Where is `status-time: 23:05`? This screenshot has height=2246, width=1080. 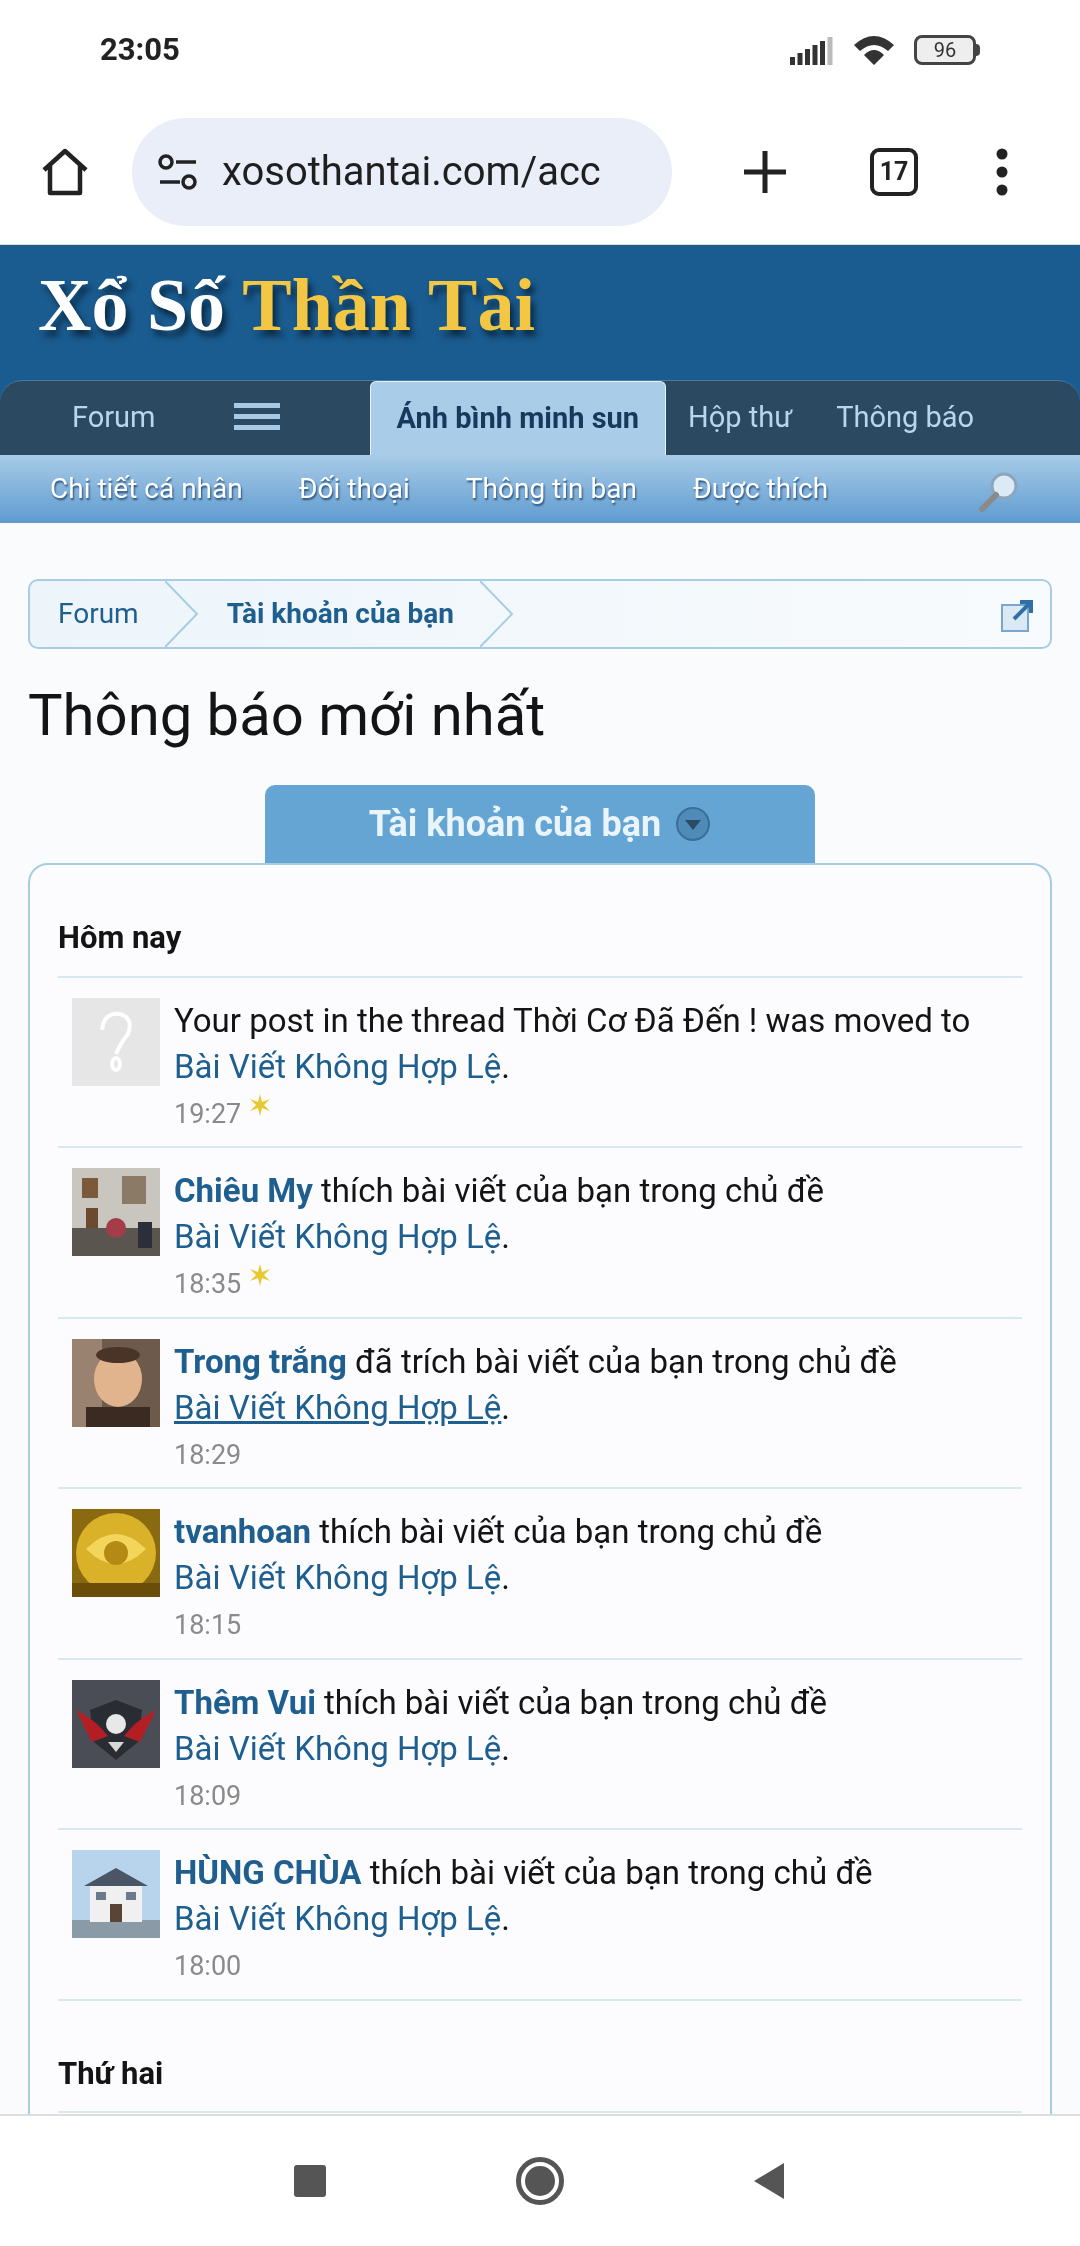
status-time: 23:05 is located at coordinates (140, 49).